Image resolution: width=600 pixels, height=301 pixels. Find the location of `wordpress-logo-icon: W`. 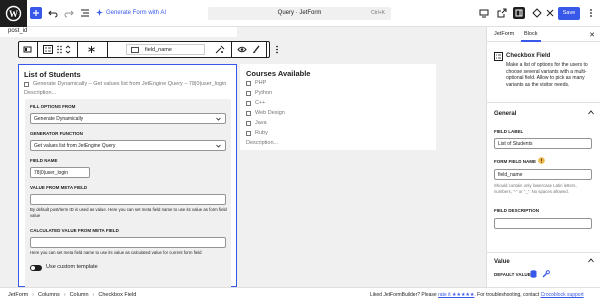

wordpress-logo-icon: W is located at coordinates (13, 13).